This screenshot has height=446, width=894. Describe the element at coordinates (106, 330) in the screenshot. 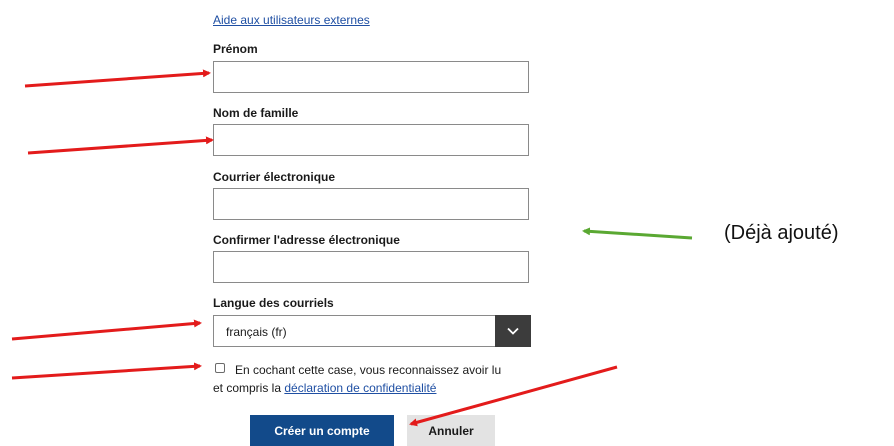

I see `red-arrow-language` at that location.